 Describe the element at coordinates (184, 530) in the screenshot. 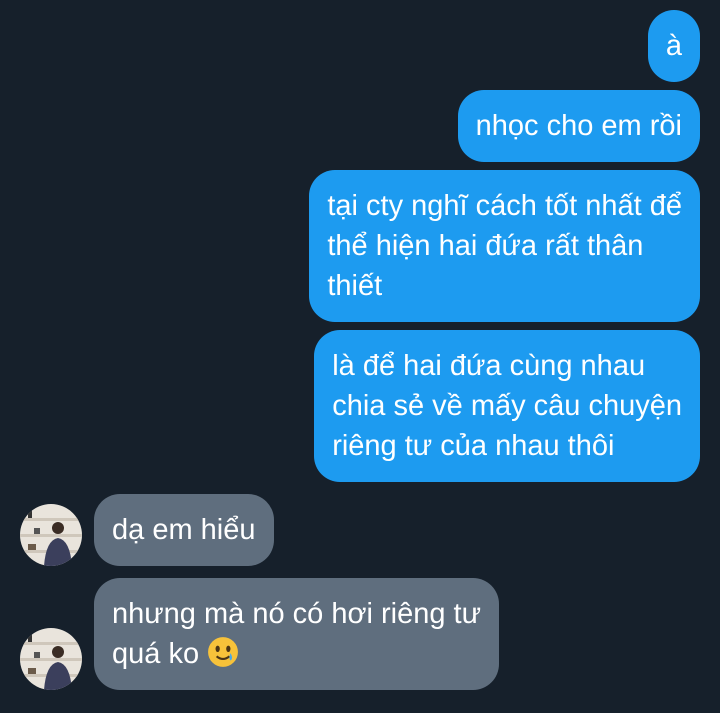

I see `received-message: dạ em hiểu` at that location.